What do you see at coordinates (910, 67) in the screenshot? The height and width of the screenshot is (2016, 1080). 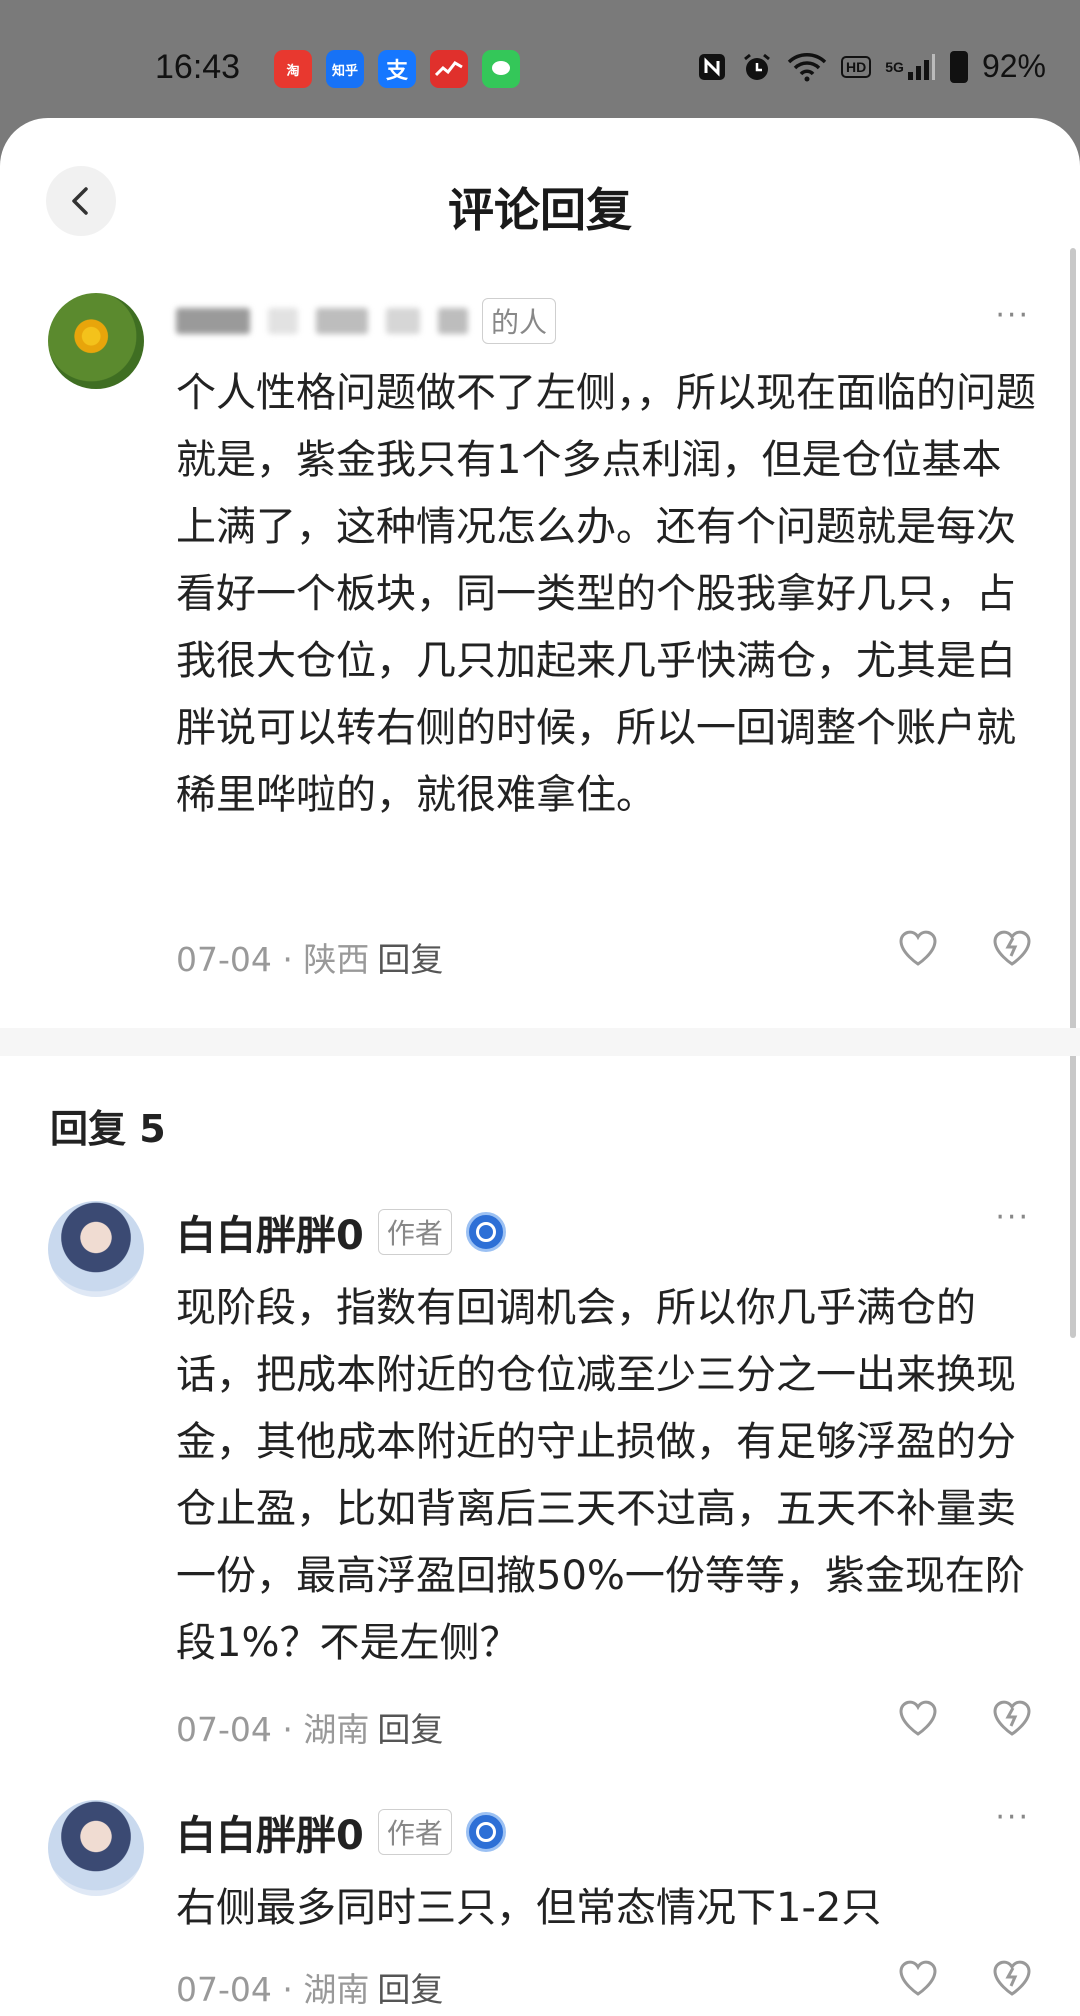 I see `signal-icon: 5G` at bounding box center [910, 67].